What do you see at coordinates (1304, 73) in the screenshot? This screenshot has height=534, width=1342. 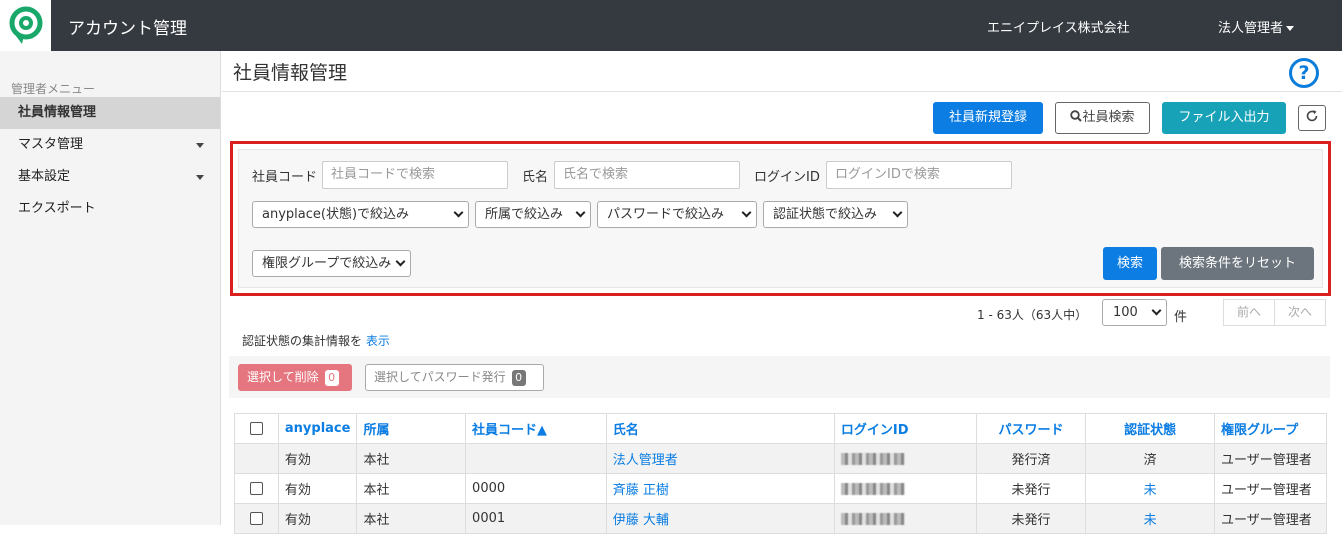 I see `help-icon: ?` at bounding box center [1304, 73].